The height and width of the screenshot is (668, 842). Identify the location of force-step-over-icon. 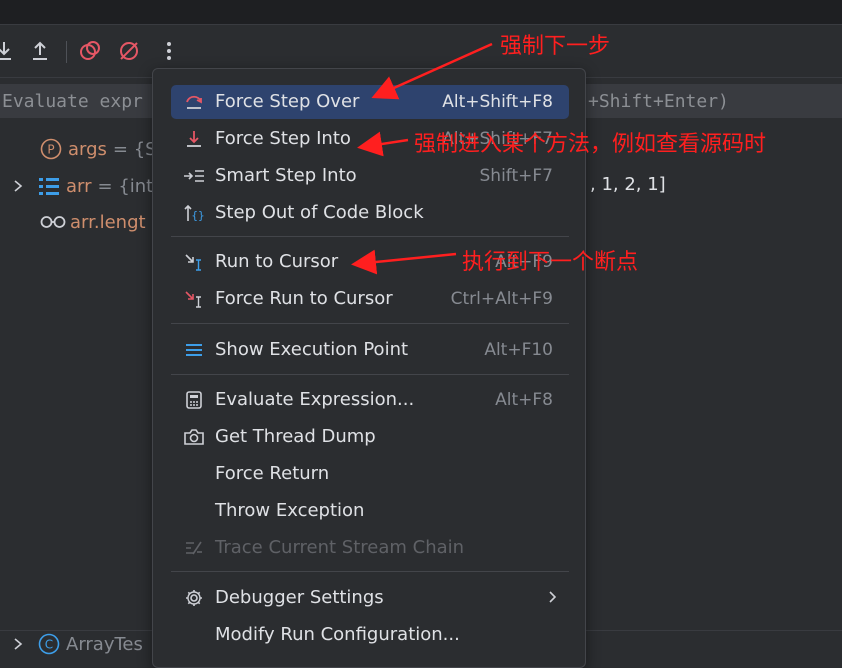
(194, 102).